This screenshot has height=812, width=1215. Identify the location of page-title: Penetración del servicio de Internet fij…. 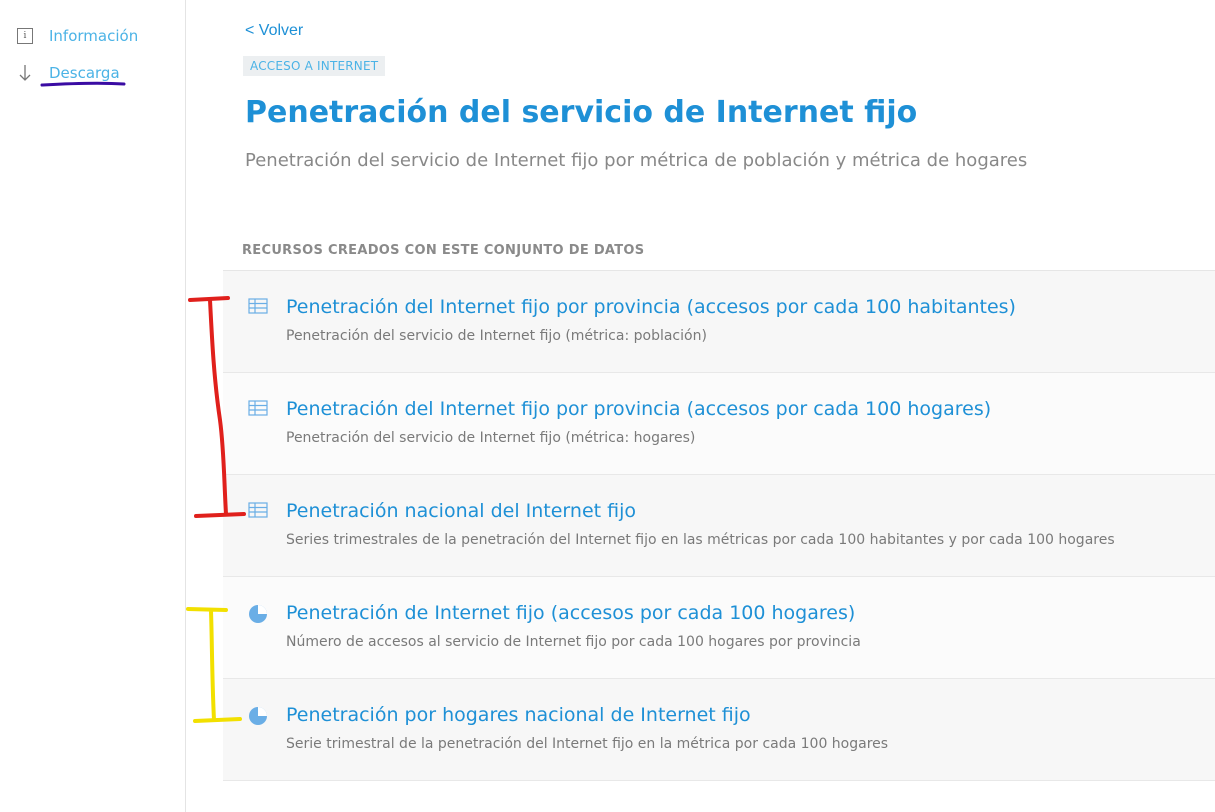
(581, 112).